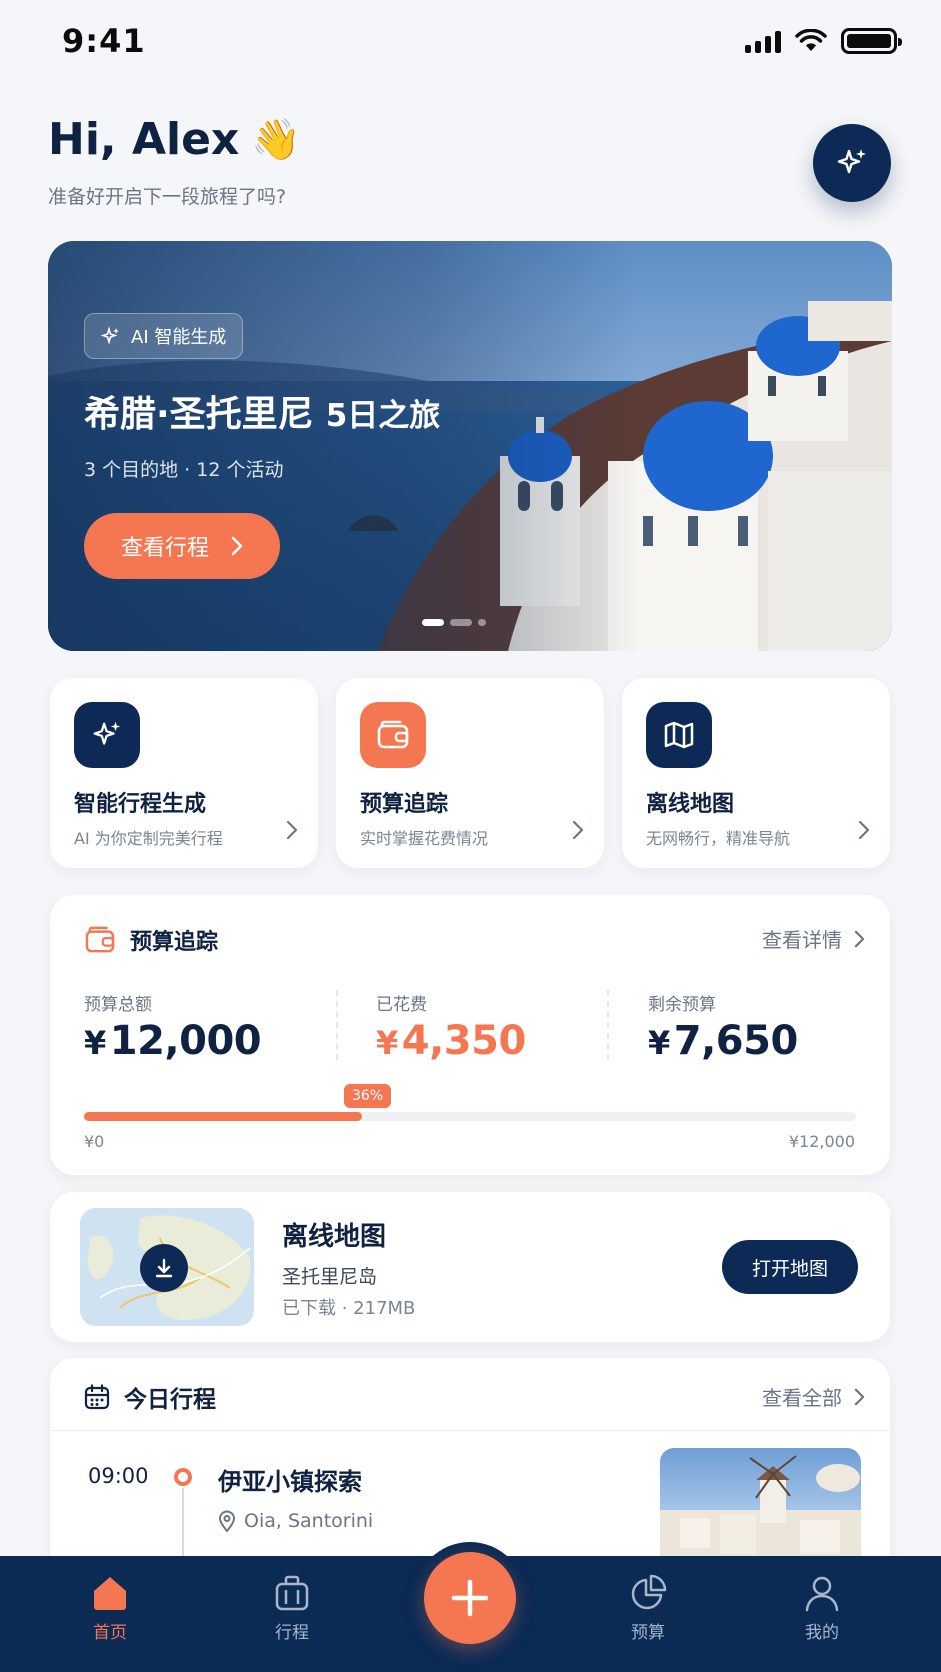  I want to click on itinerary-time: 09:00, so click(118, 1476).